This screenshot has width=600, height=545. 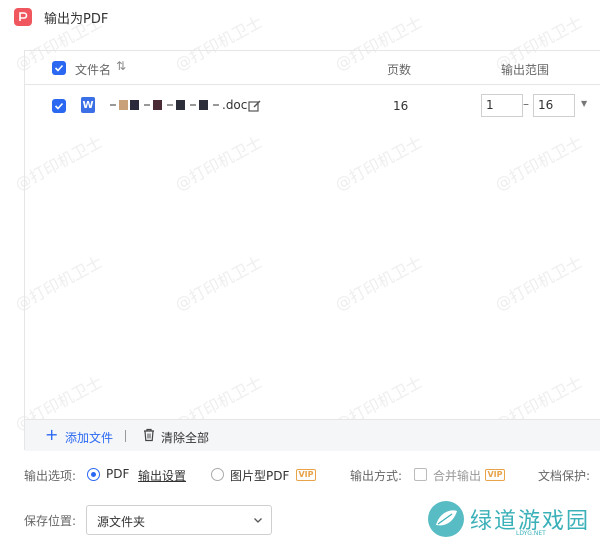 What do you see at coordinates (420, 474) in the screenshot?
I see `merge-output-checkbox` at bounding box center [420, 474].